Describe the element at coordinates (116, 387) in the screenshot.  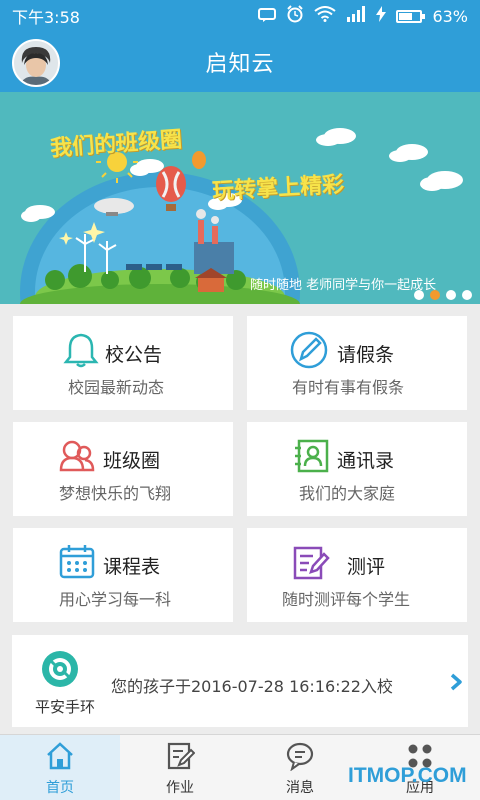
I see `card-subtitle: 校园最新动态` at that location.